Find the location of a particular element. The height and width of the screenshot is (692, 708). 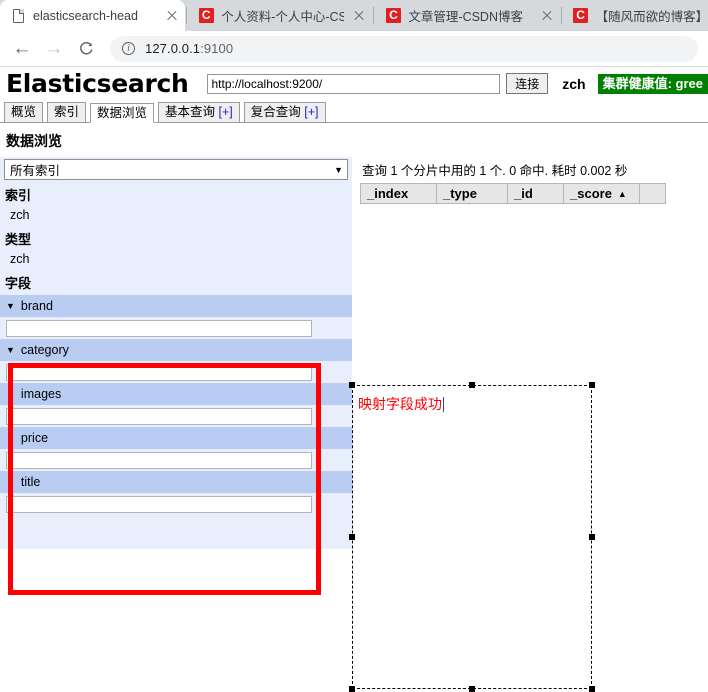

type-item-zch: zch is located at coordinates (176, 260).